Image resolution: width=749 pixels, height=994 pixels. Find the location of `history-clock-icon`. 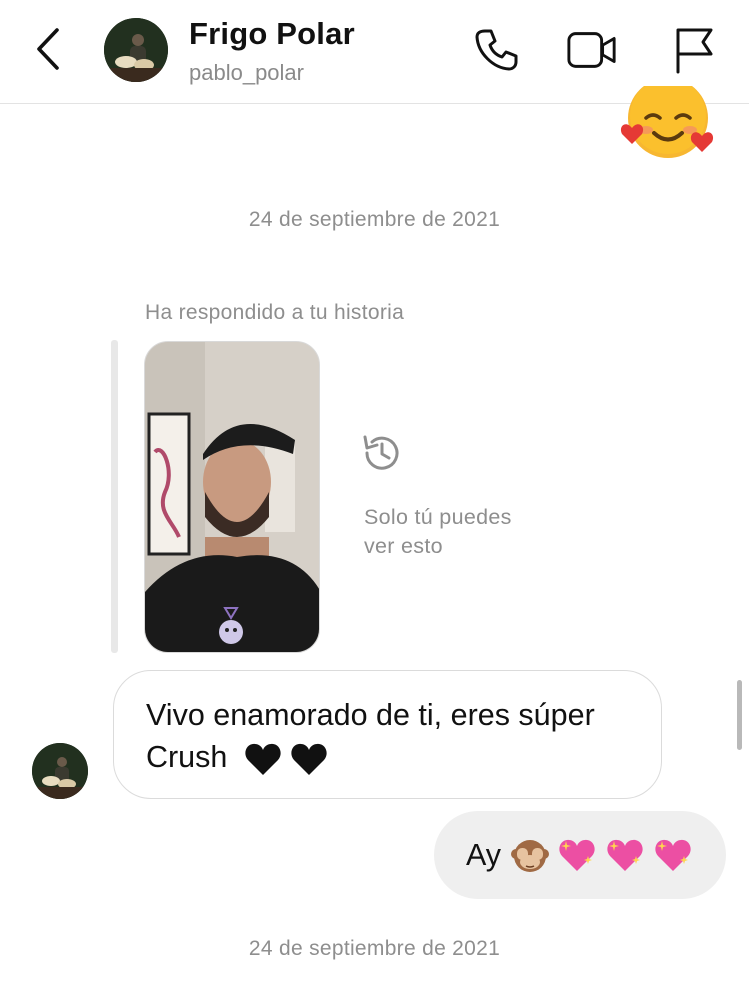

history-clock-icon is located at coordinates (381, 452).